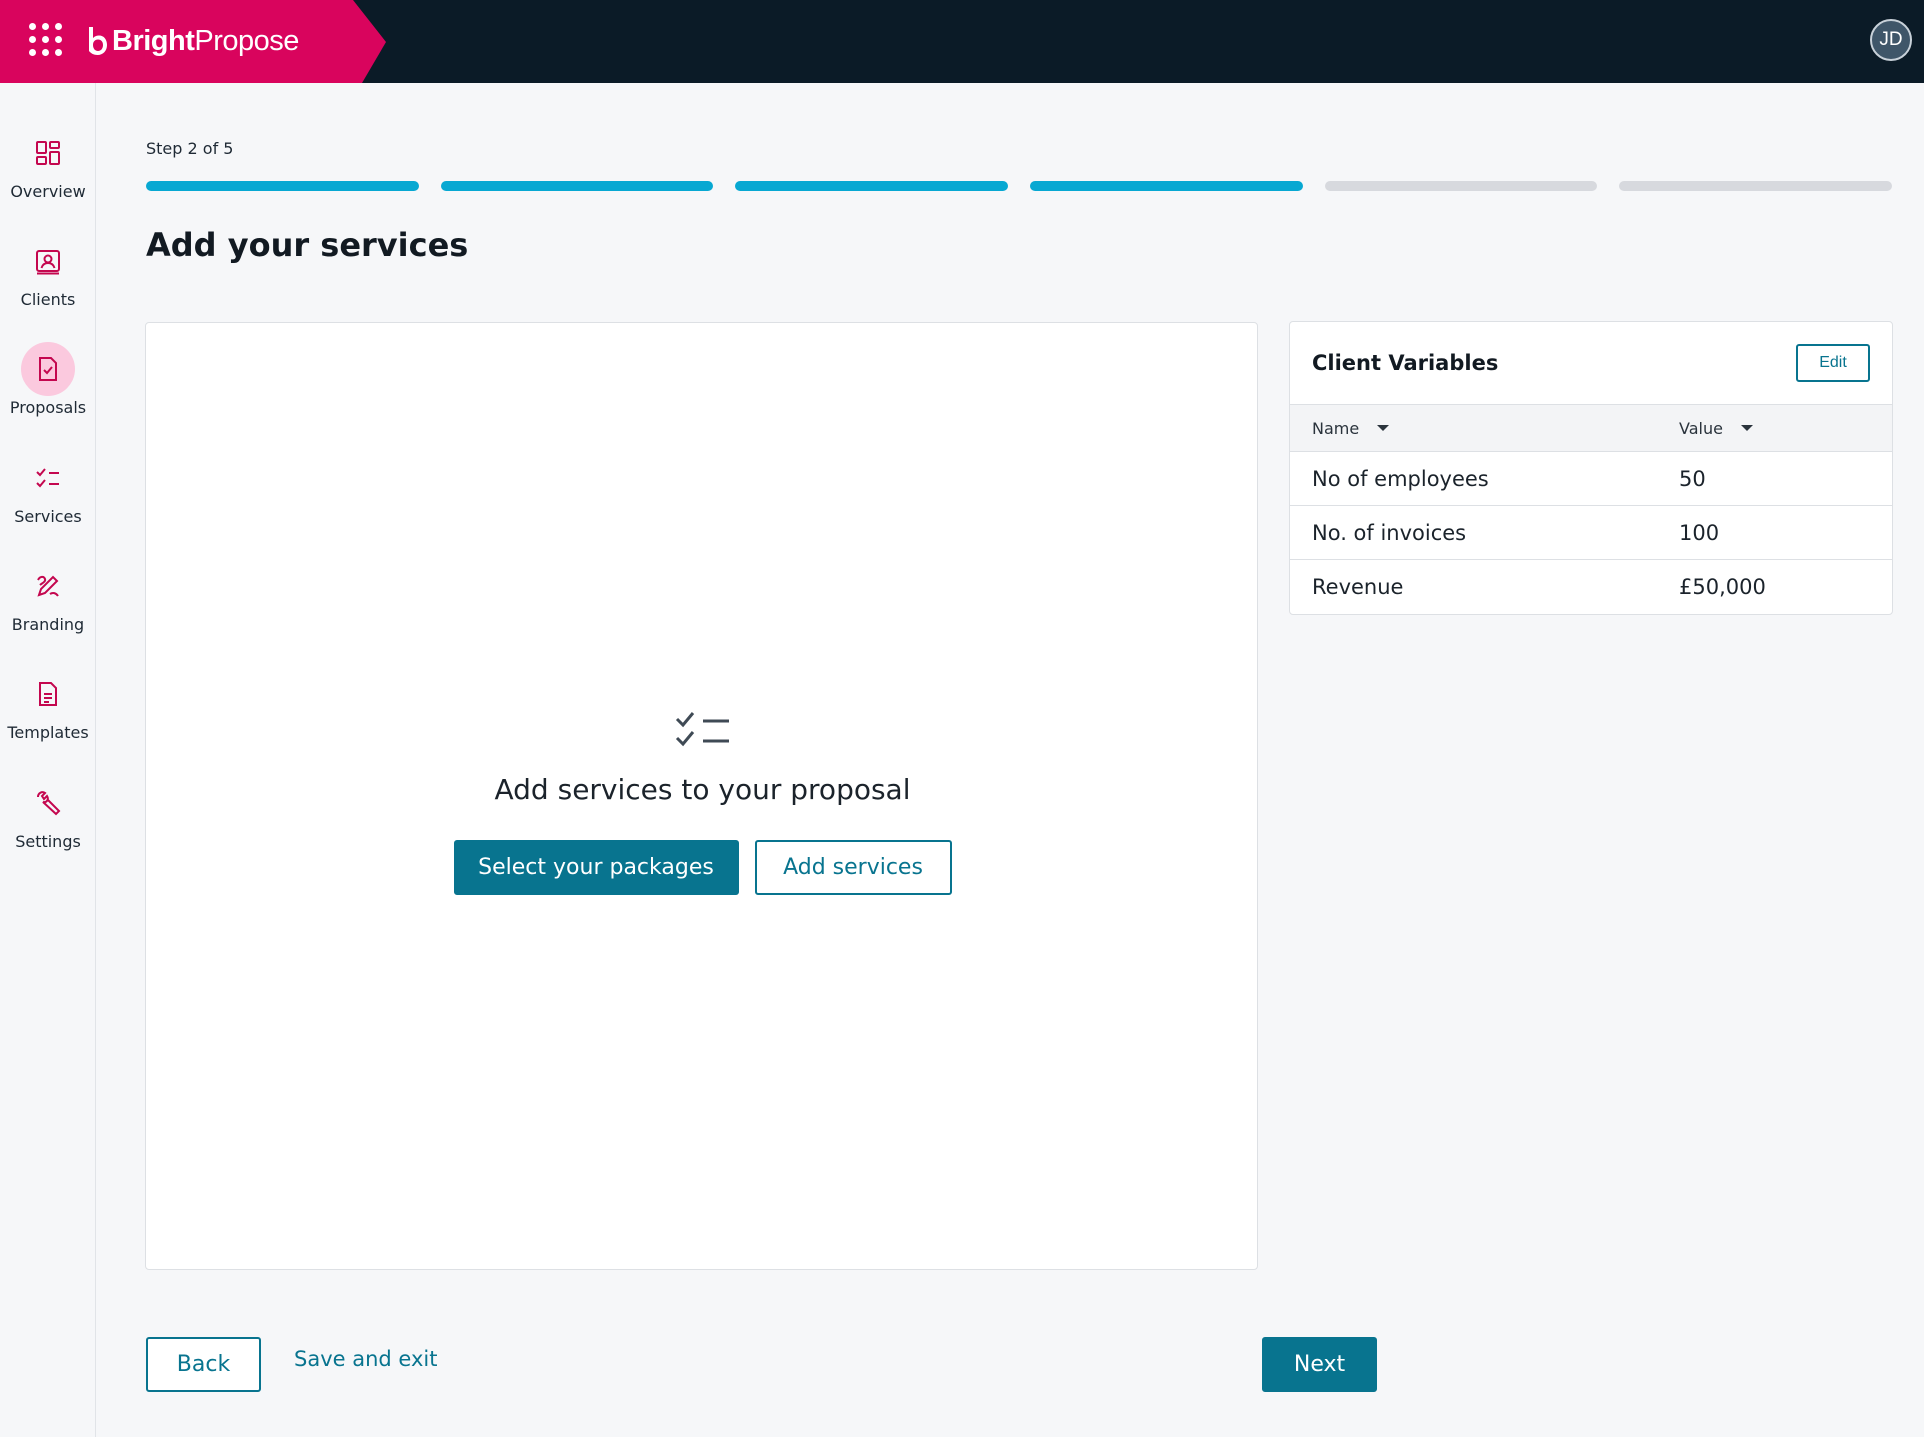 This screenshot has width=1924, height=1437. Describe the element at coordinates (48, 732) in the screenshot. I see `sidebar-item-label: Templates` at that location.